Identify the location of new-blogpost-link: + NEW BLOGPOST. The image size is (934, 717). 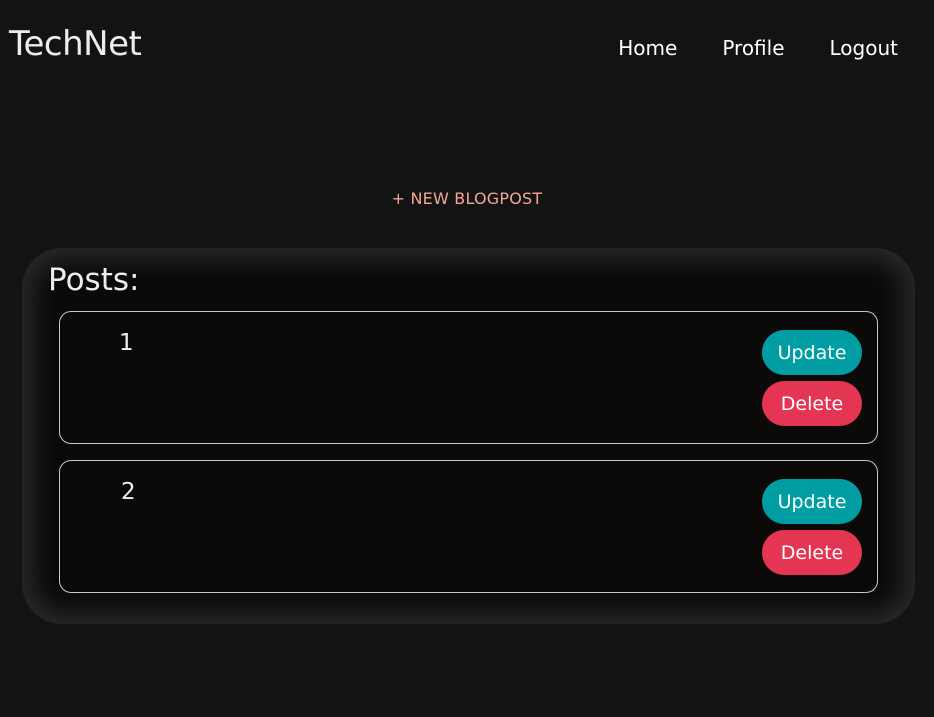
(467, 198).